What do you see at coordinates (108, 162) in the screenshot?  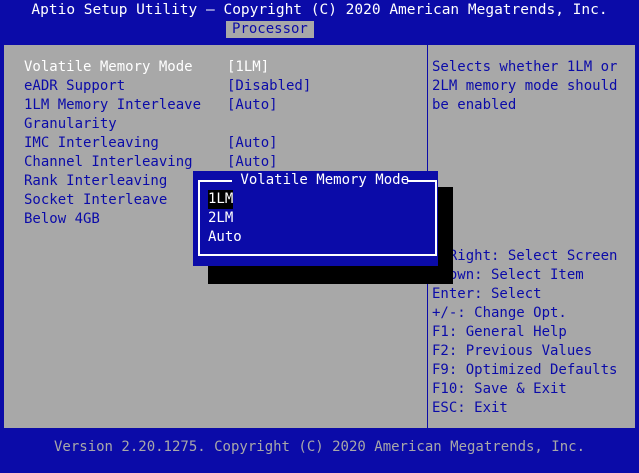 I see `setting-label-channel-interleaving: Channel Interleaving` at bounding box center [108, 162].